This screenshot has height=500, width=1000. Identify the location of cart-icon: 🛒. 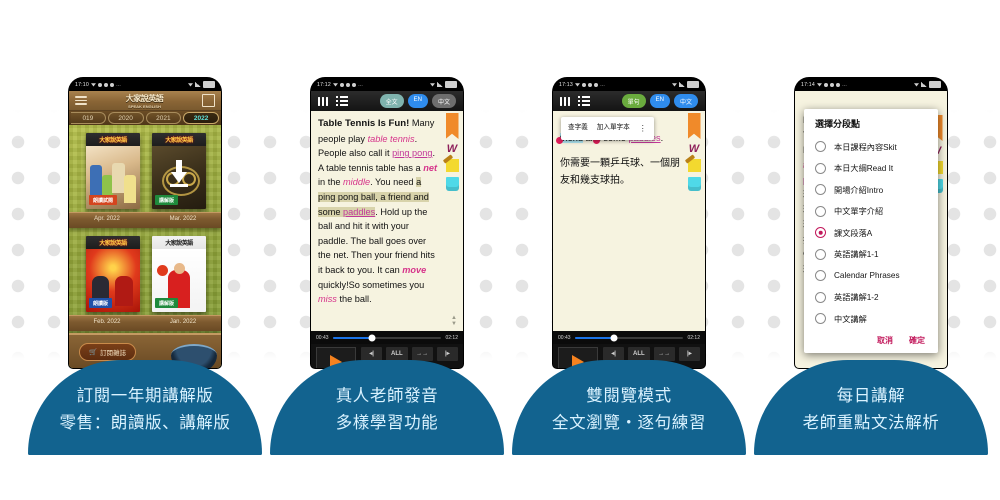
(93, 352).